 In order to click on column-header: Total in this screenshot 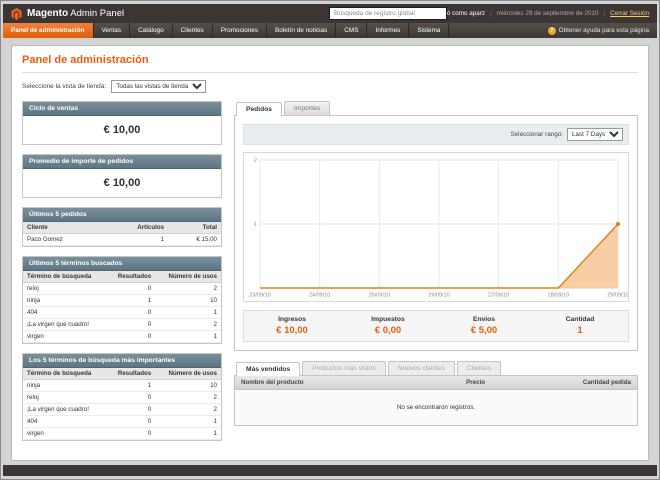, I will do `click(194, 228)`.